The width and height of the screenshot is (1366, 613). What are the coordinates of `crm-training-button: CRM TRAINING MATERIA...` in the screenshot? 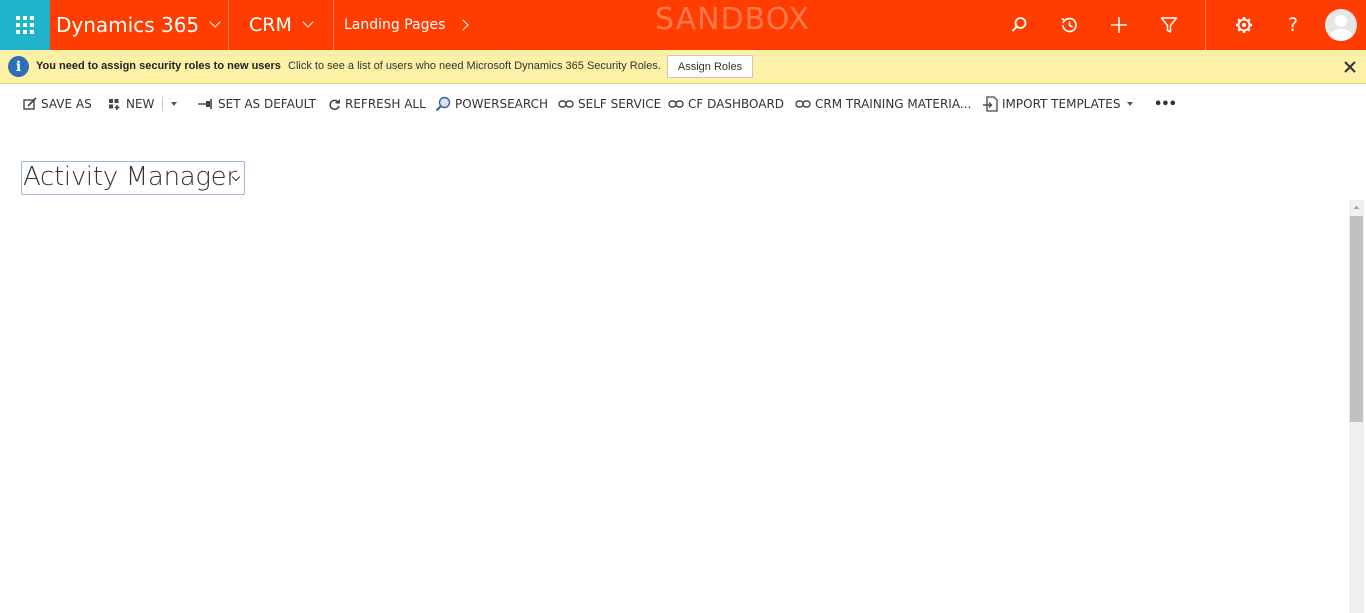 It's located at (883, 104).